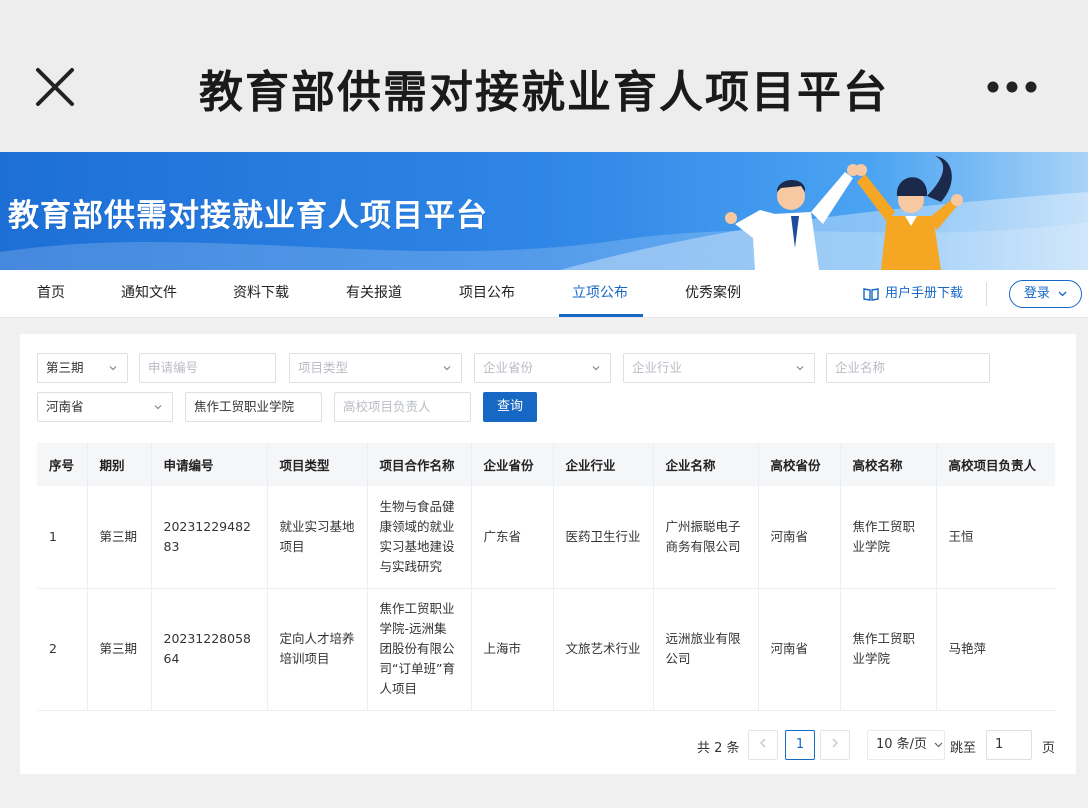  I want to click on app-no-input: 申请编号, so click(207, 368).